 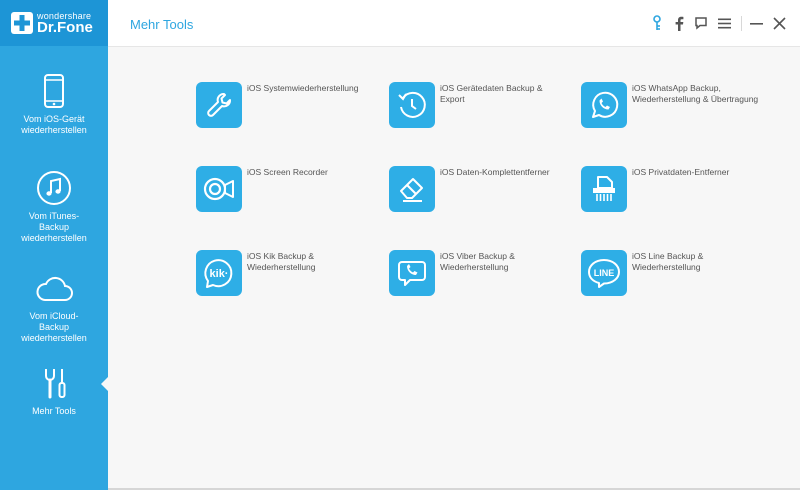 What do you see at coordinates (701, 23) in the screenshot?
I see `feedback-icon` at bounding box center [701, 23].